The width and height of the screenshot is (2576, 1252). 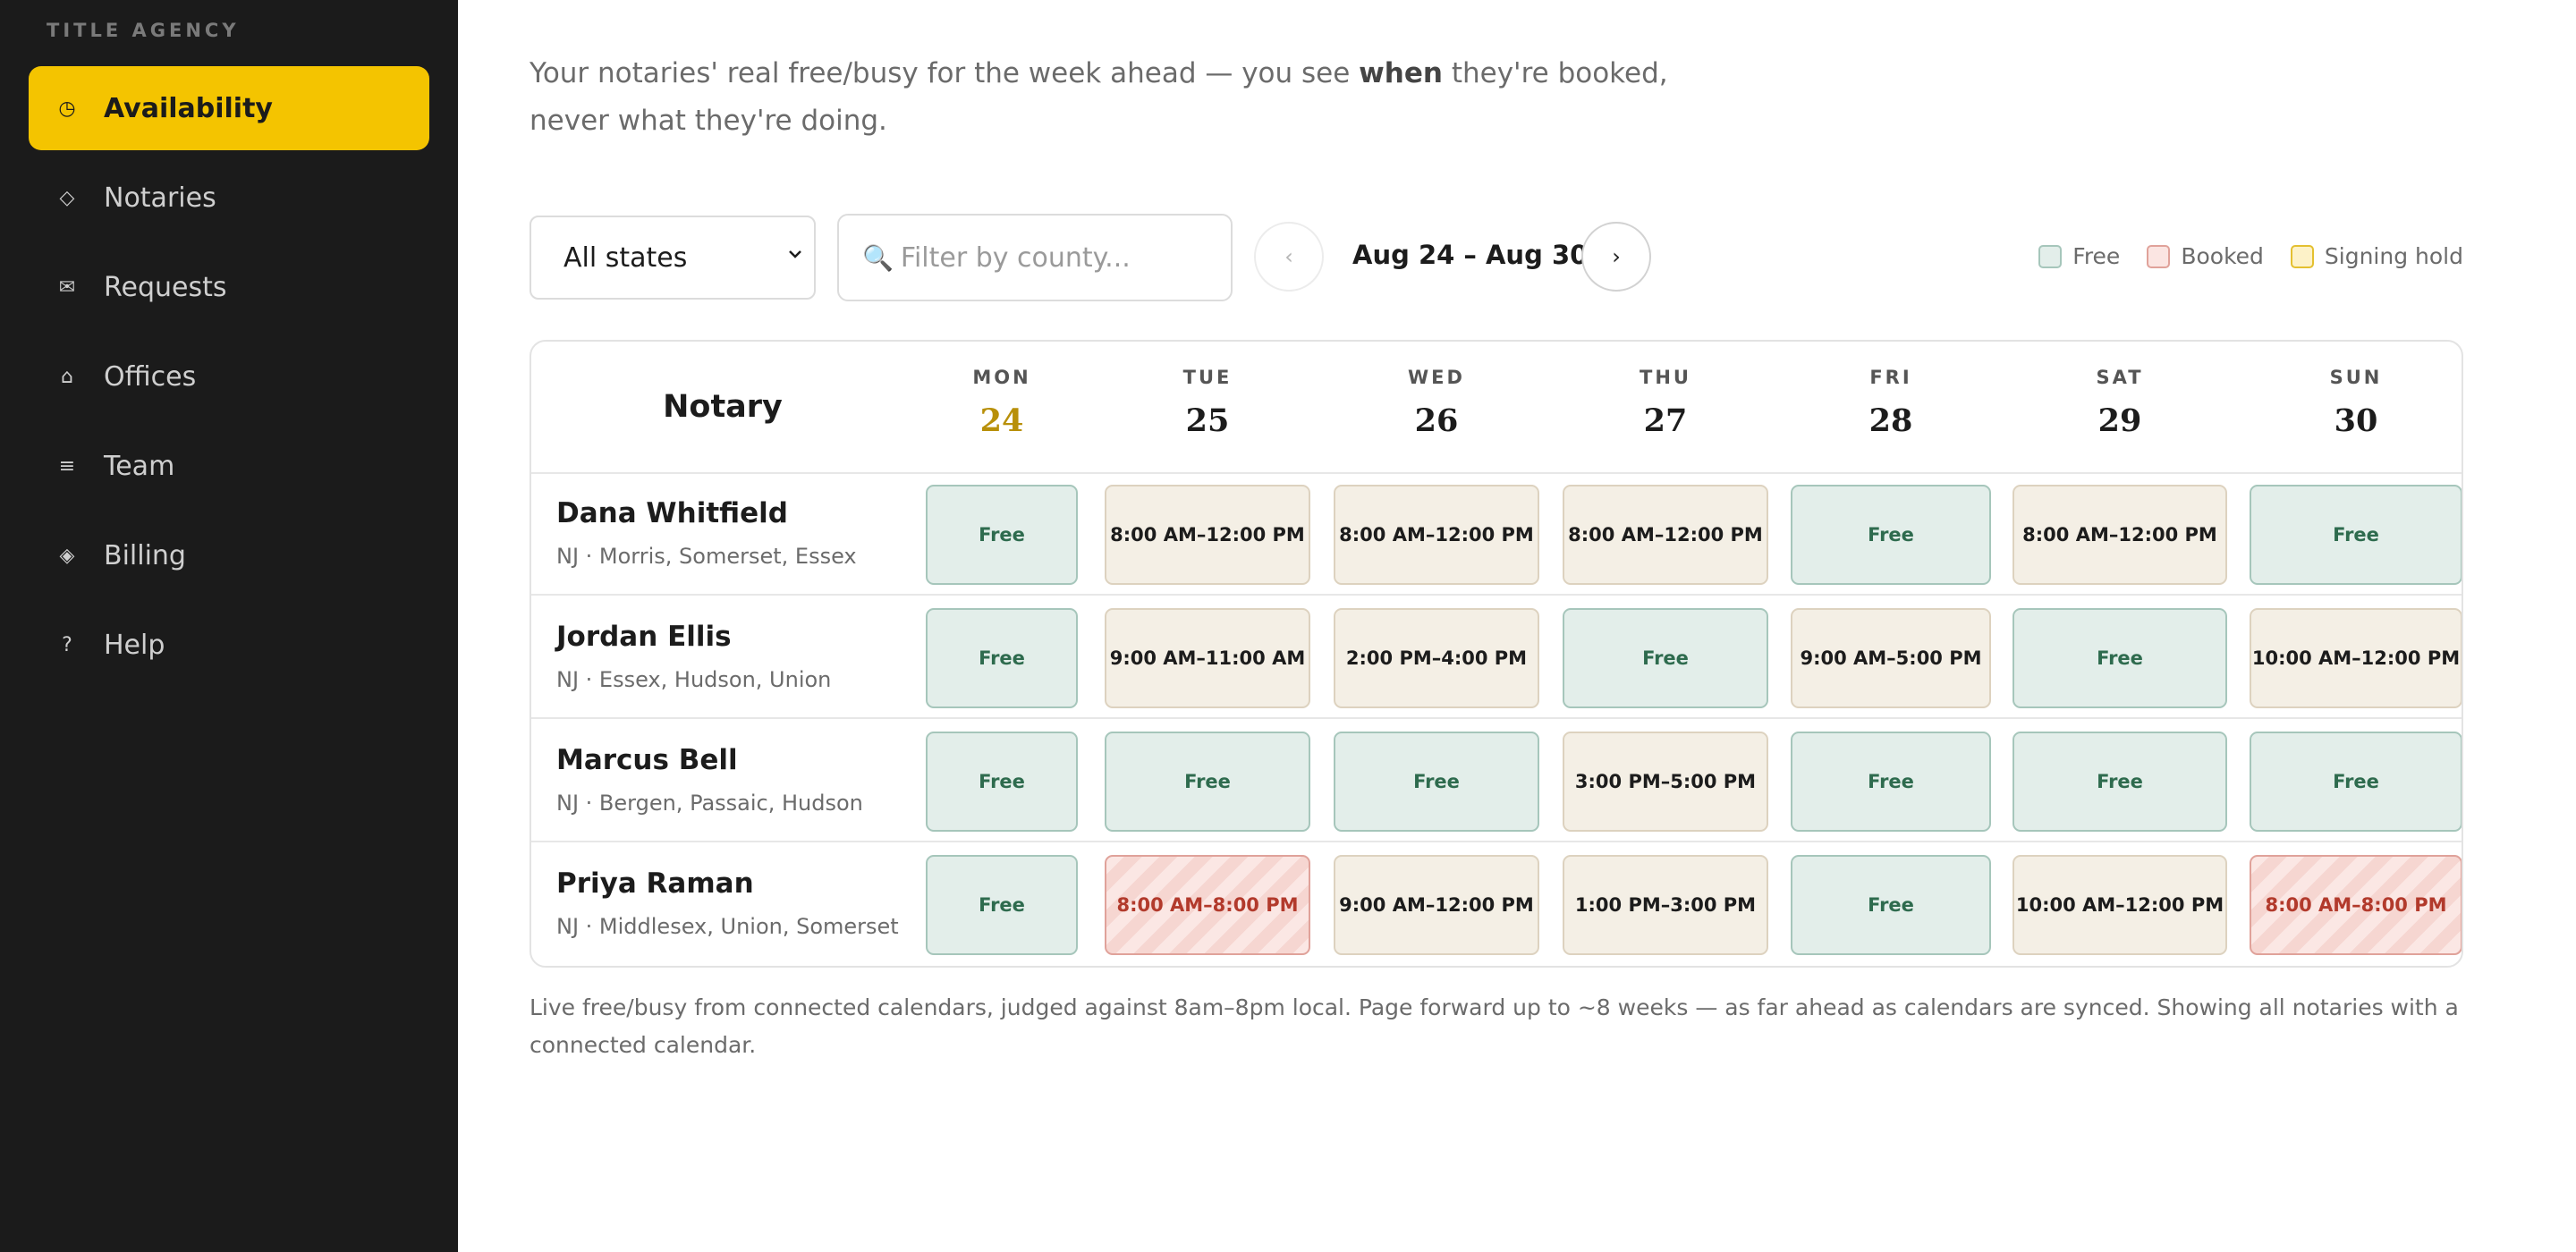 I want to click on sidebar-item-notaries: ◇ Notaries, so click(x=229, y=198).